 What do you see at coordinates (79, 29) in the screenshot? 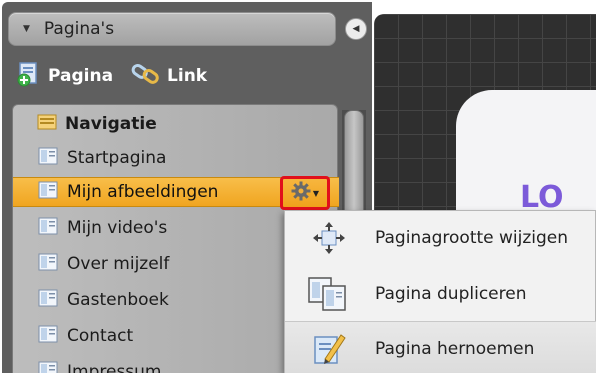
I see `pages-panel-title: Pagina's` at bounding box center [79, 29].